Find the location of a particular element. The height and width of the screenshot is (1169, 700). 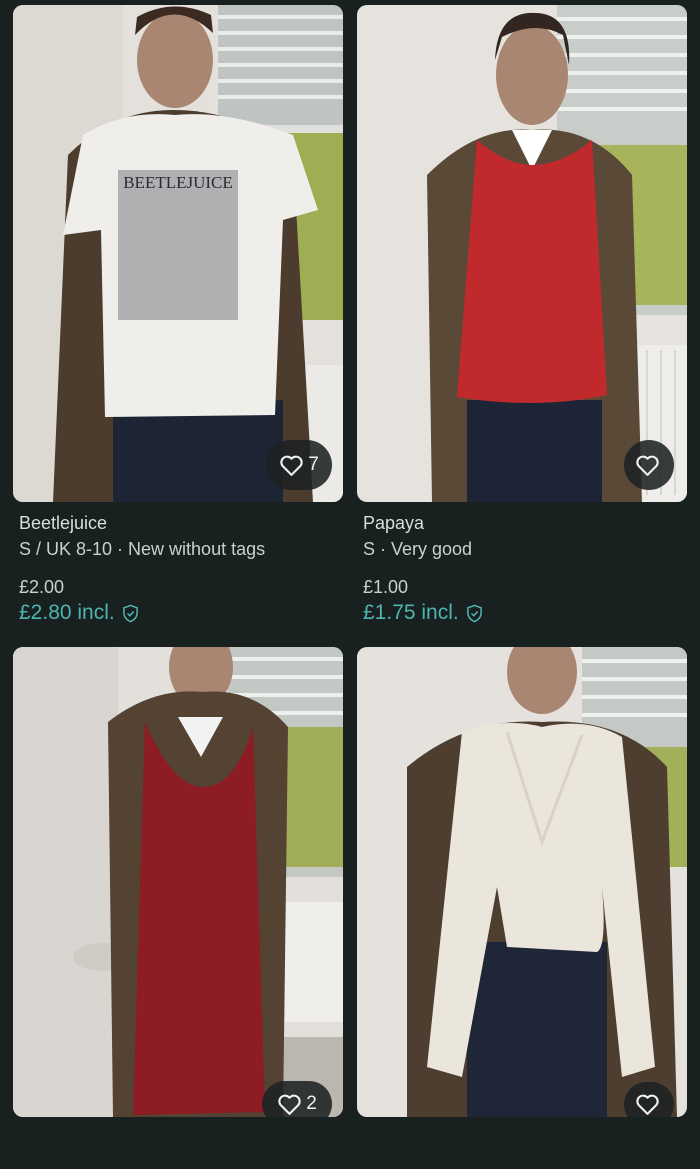

listing-price-incl: £2.80 incl. is located at coordinates (179, 613).